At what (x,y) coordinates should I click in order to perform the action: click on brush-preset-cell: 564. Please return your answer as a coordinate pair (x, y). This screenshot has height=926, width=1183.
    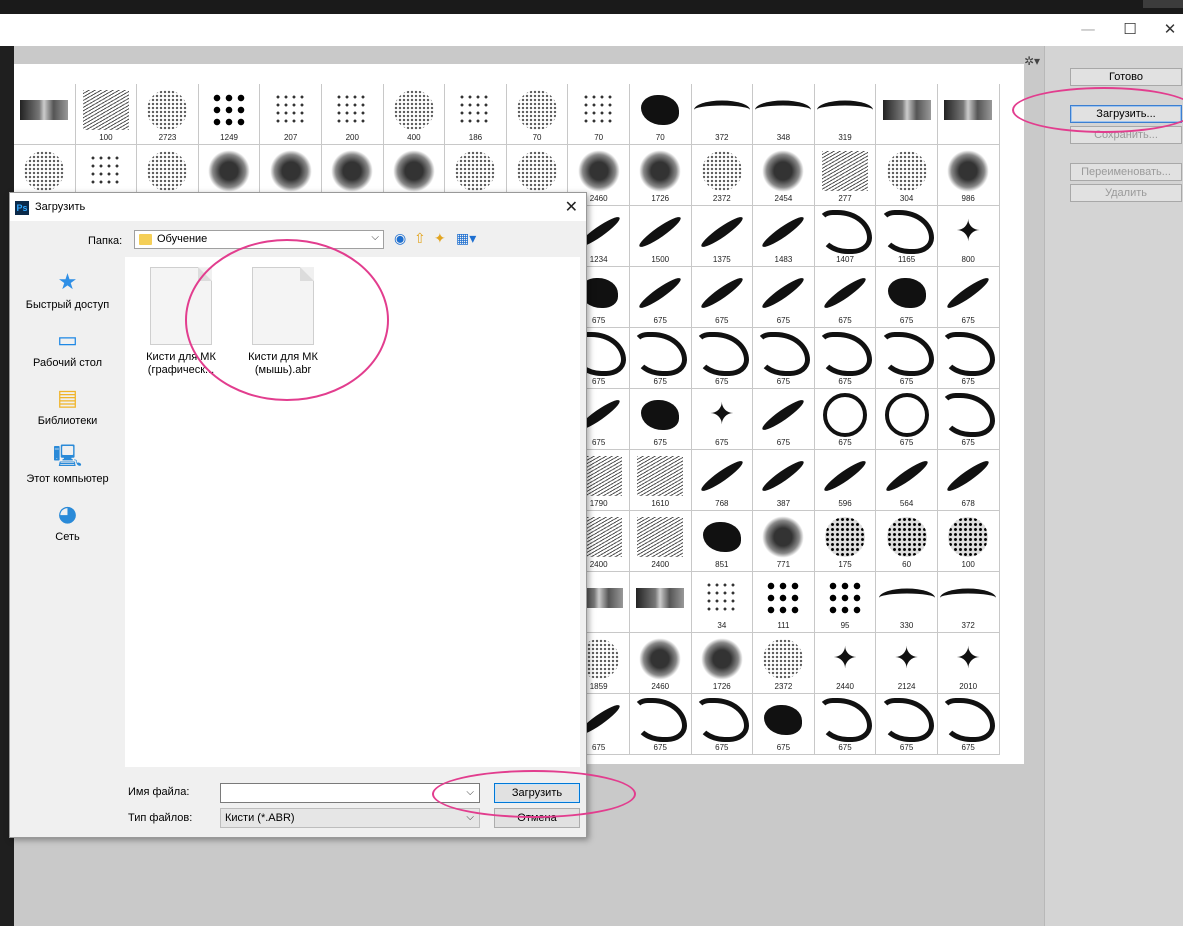
    Looking at the image, I should click on (907, 480).